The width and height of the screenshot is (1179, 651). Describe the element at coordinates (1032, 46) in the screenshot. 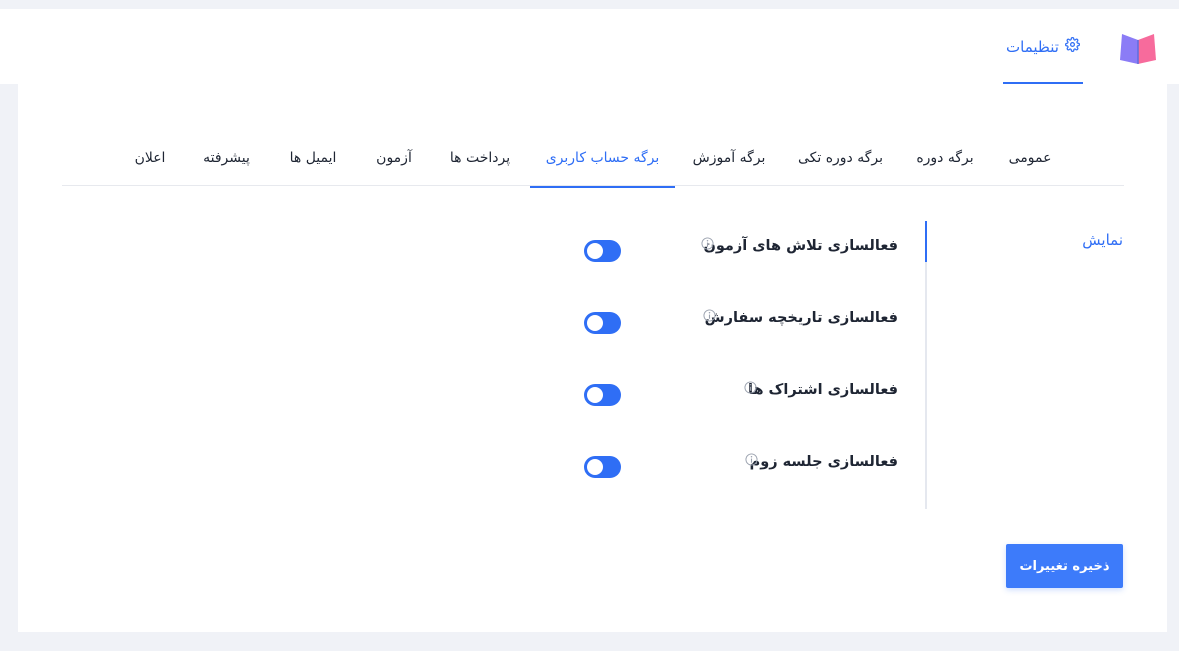

I see `settings-tab-label: تنظیمات` at that location.